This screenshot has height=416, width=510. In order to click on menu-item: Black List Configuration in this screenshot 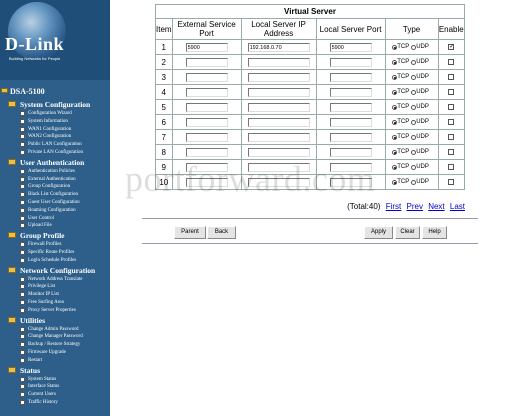, I will do `click(55, 195)`.